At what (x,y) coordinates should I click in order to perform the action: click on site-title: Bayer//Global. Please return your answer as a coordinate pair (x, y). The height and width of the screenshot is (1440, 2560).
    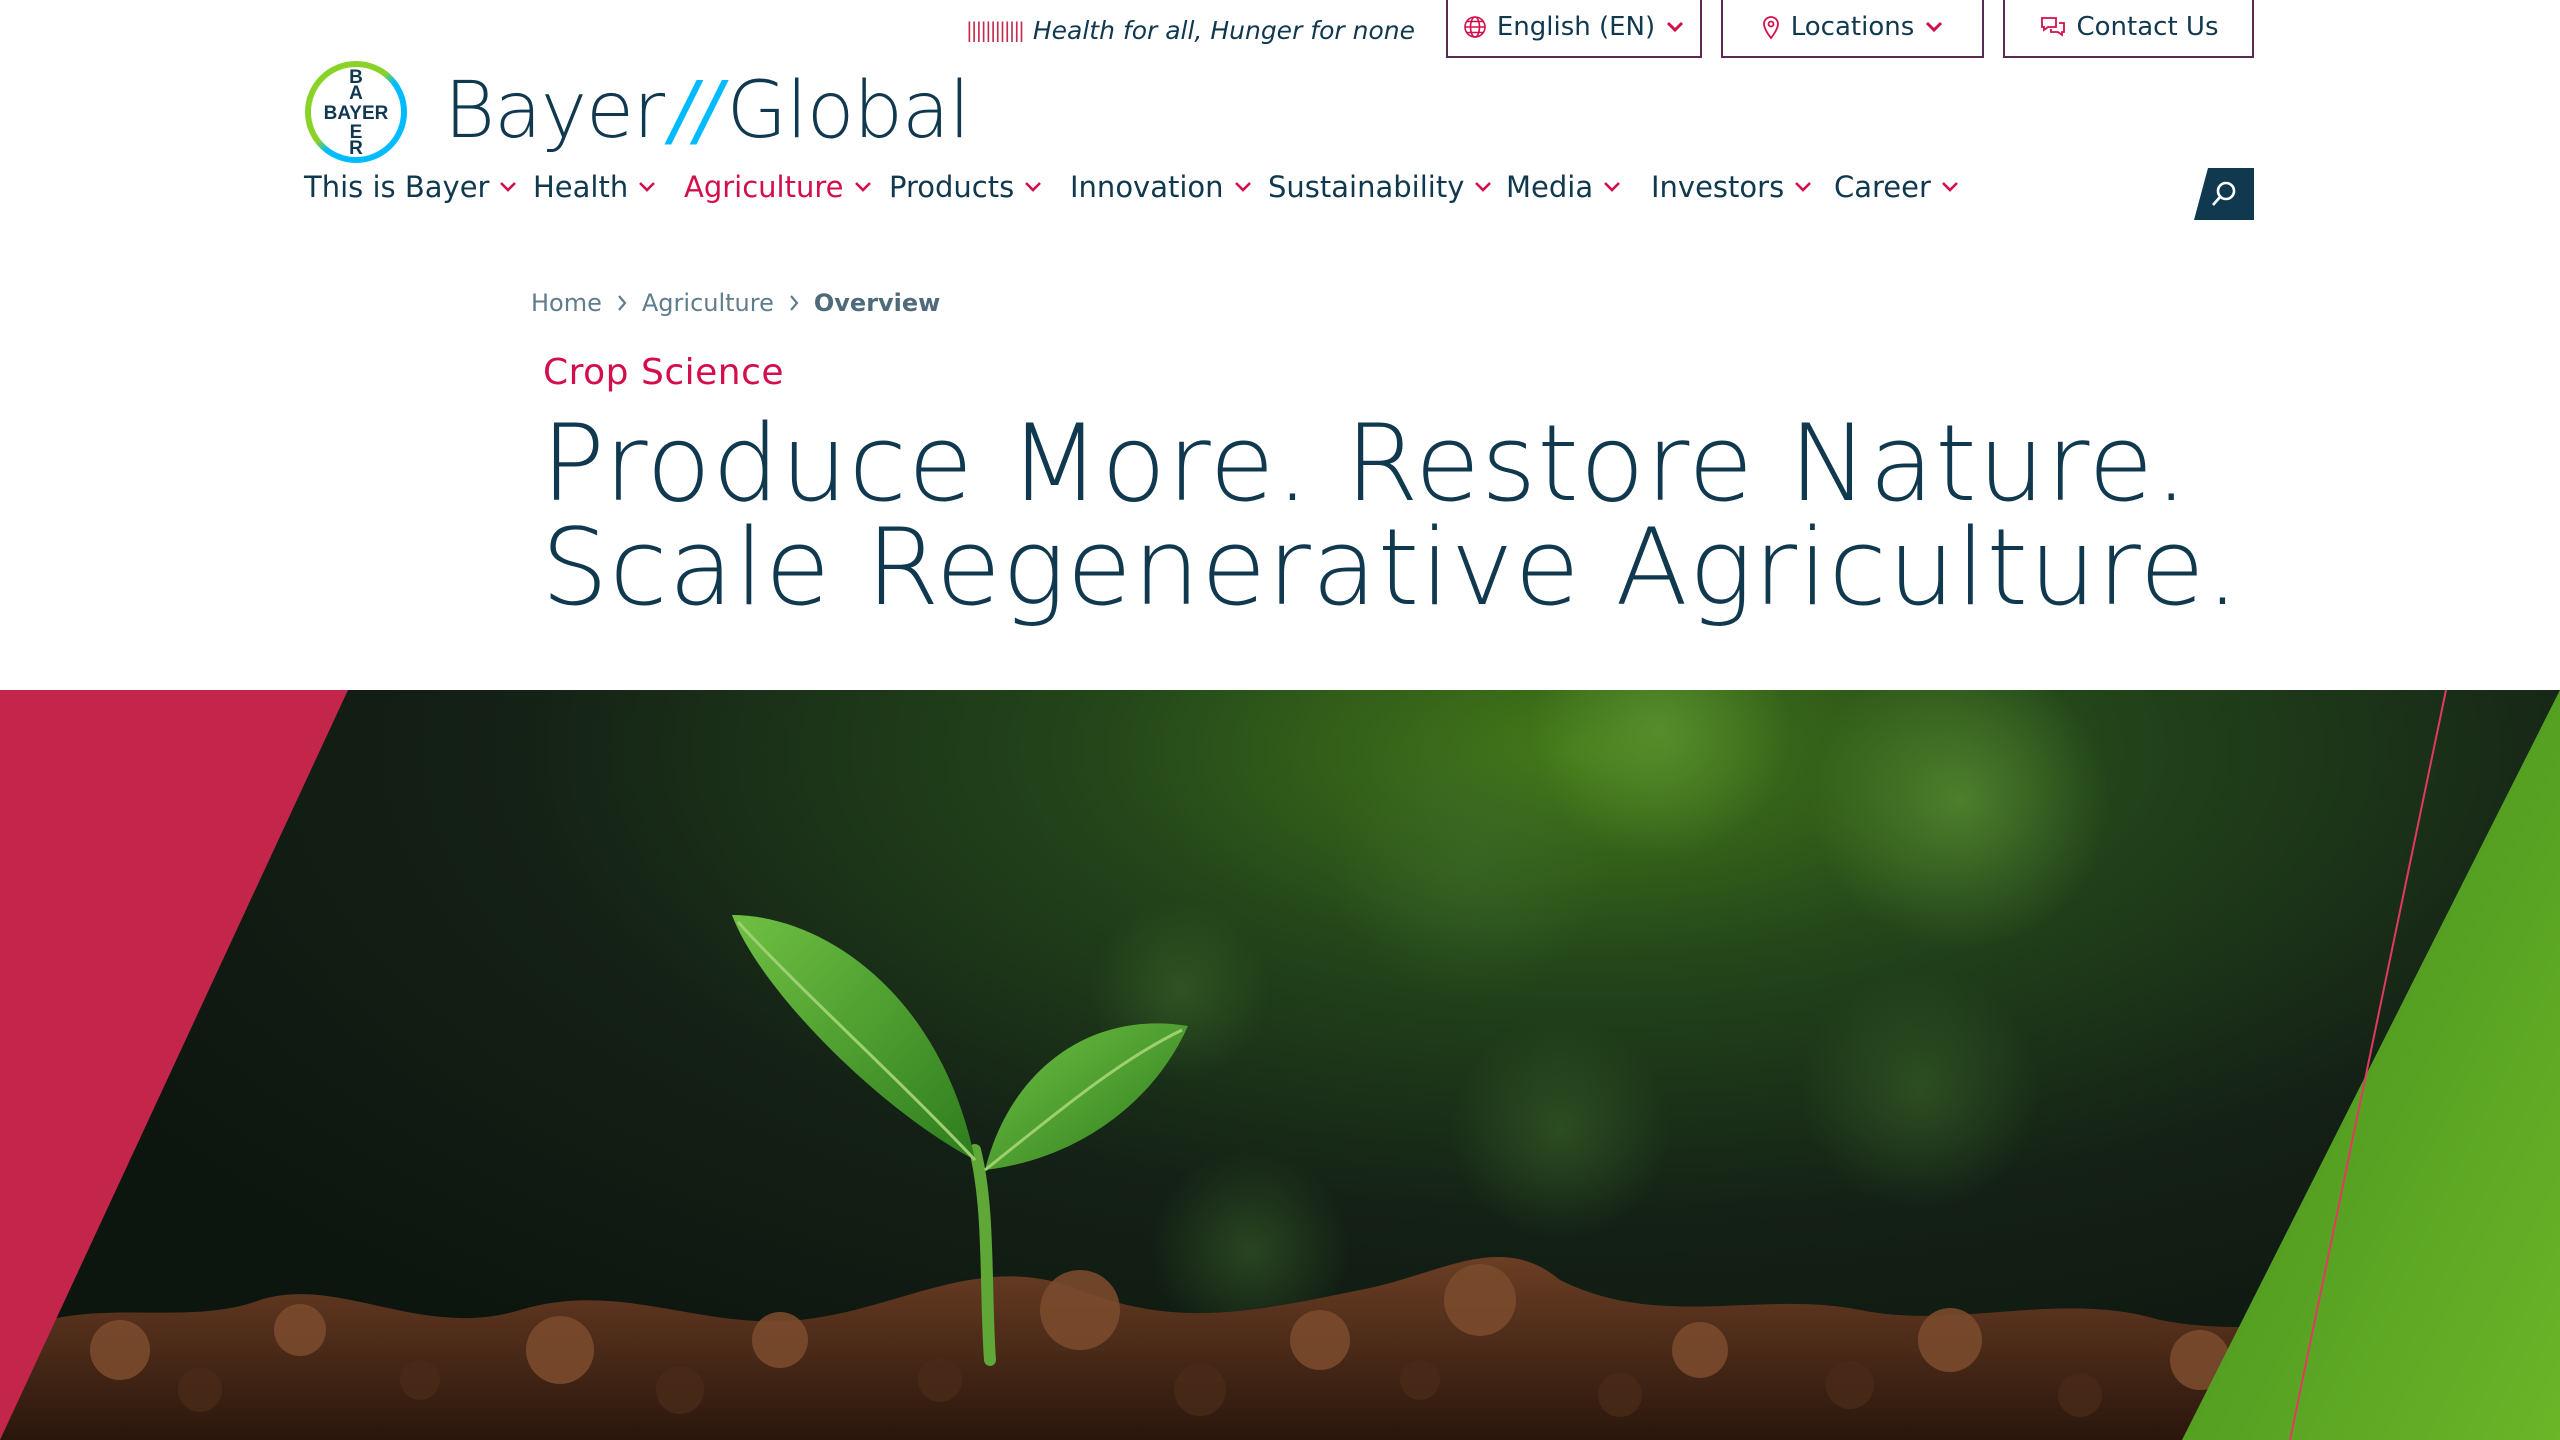
    Looking at the image, I should click on (707, 111).